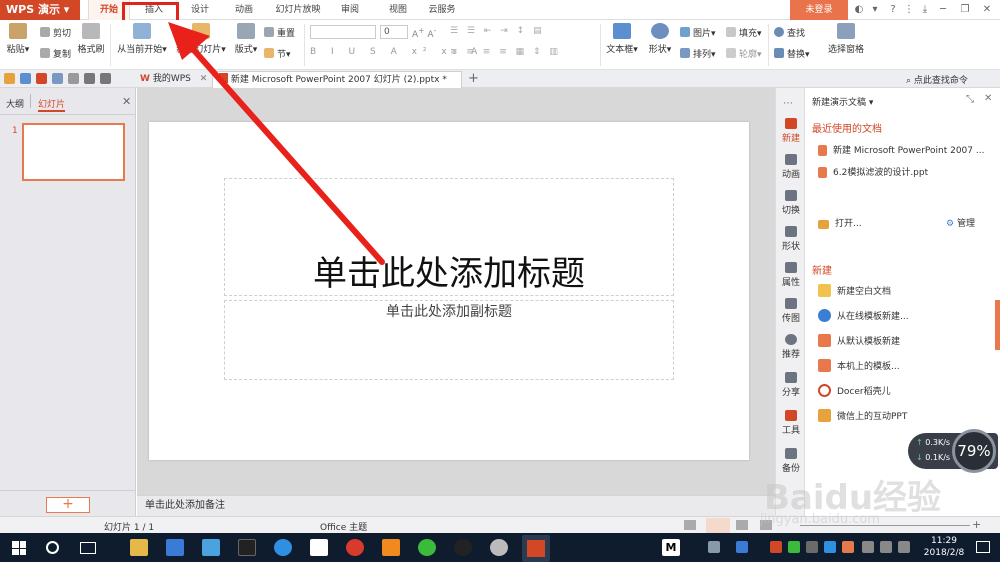  What do you see at coordinates (886, 547) in the screenshot?
I see `network-icon` at bounding box center [886, 547].